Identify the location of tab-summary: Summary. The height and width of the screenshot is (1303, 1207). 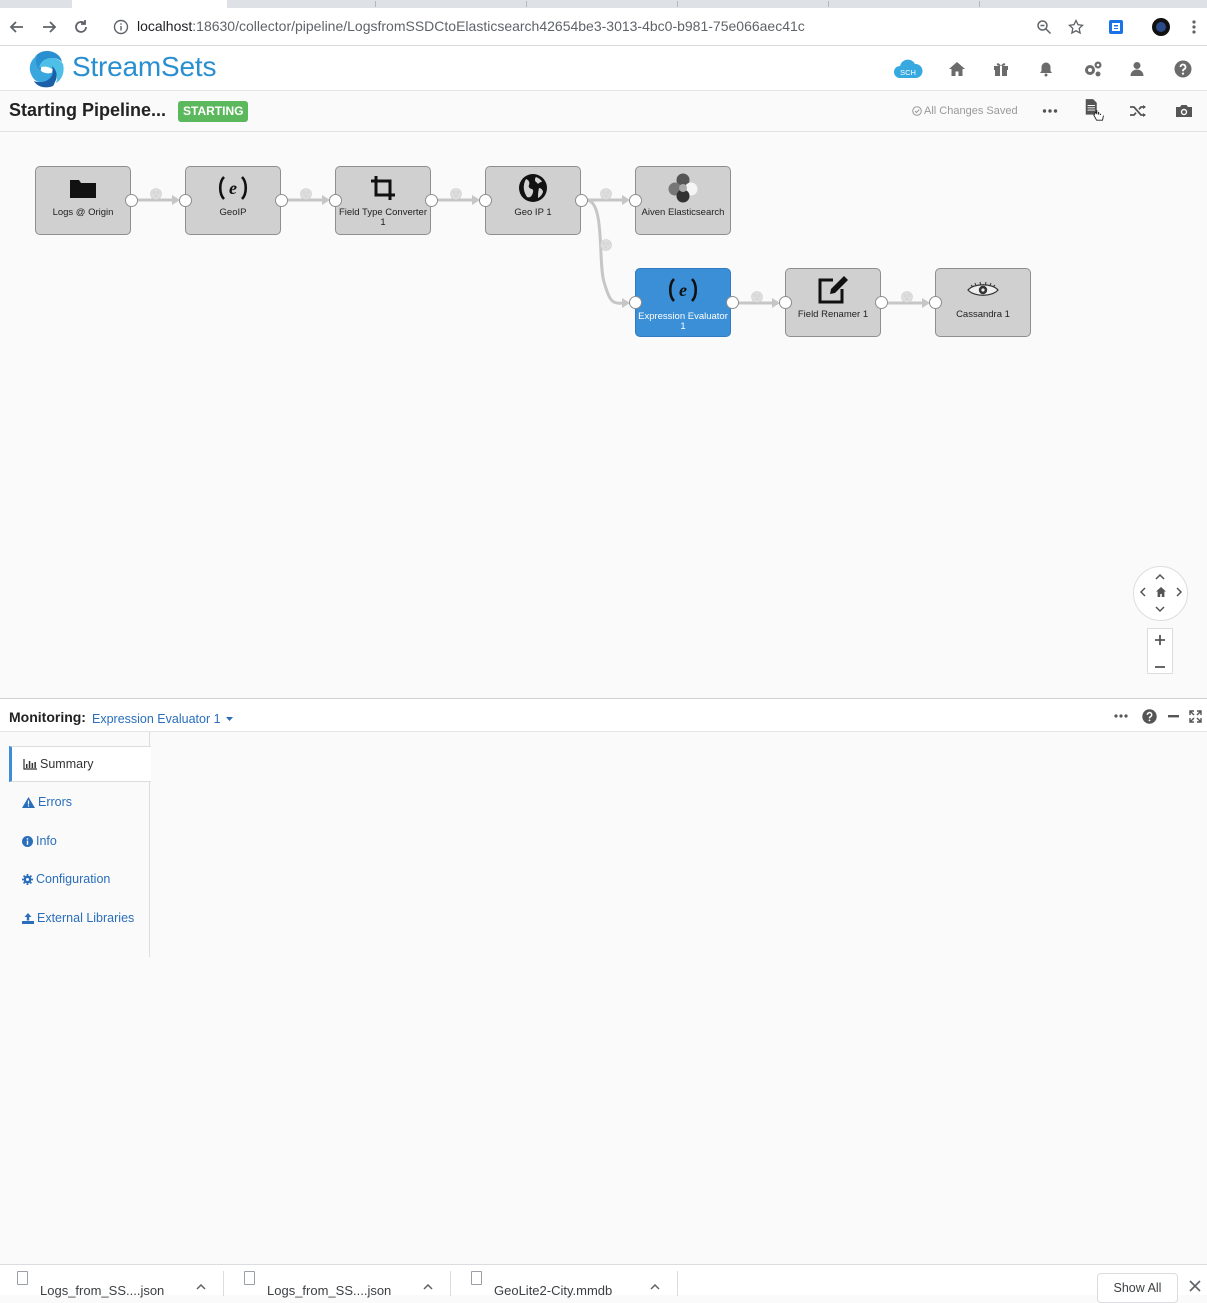
(80, 764).